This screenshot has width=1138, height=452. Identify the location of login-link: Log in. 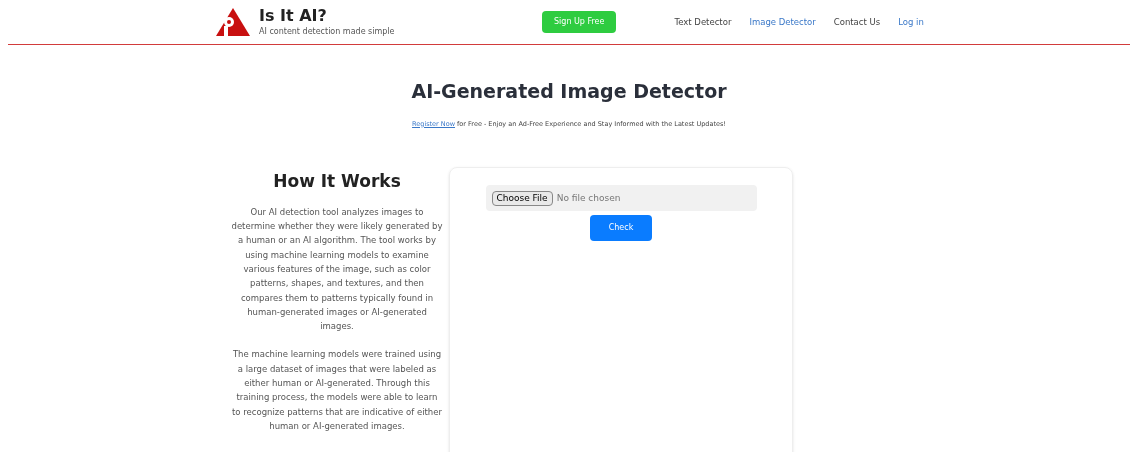
(911, 22).